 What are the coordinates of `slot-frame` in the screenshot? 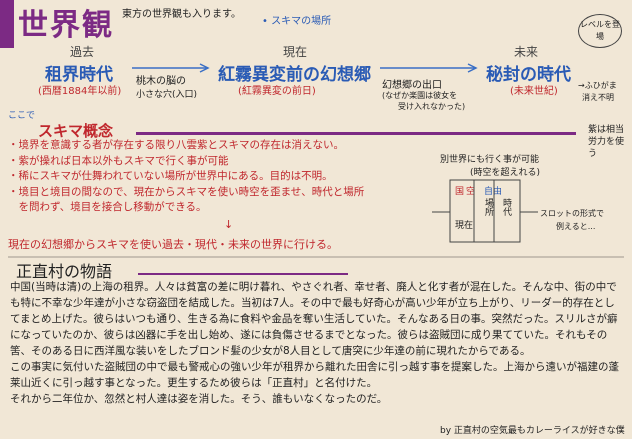 It's located at (485, 211).